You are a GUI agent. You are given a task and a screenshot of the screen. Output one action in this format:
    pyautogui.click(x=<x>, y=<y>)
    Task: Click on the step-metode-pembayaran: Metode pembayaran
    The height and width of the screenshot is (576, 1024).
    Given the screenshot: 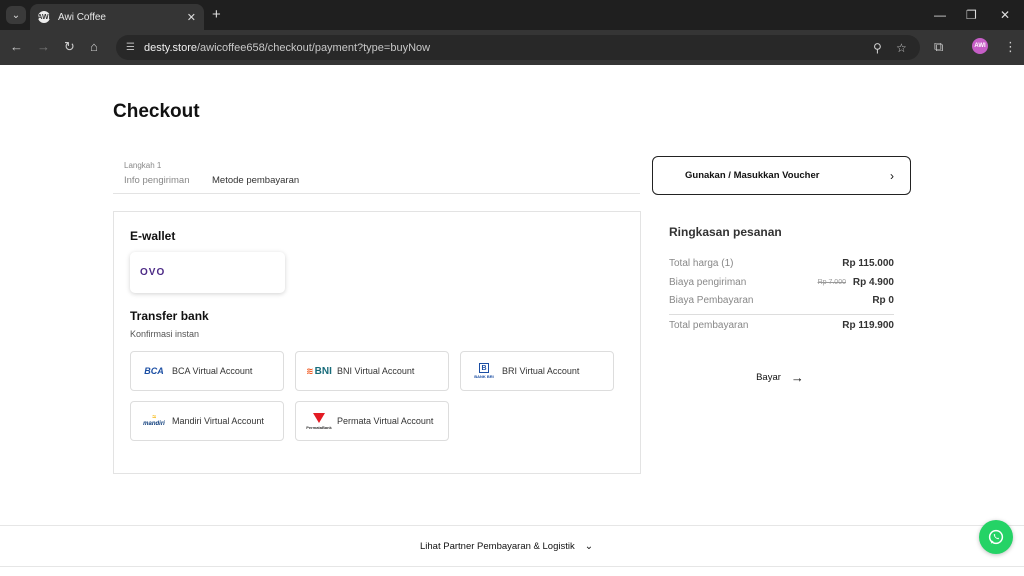 What is the action you would take?
    pyautogui.click(x=255, y=180)
    